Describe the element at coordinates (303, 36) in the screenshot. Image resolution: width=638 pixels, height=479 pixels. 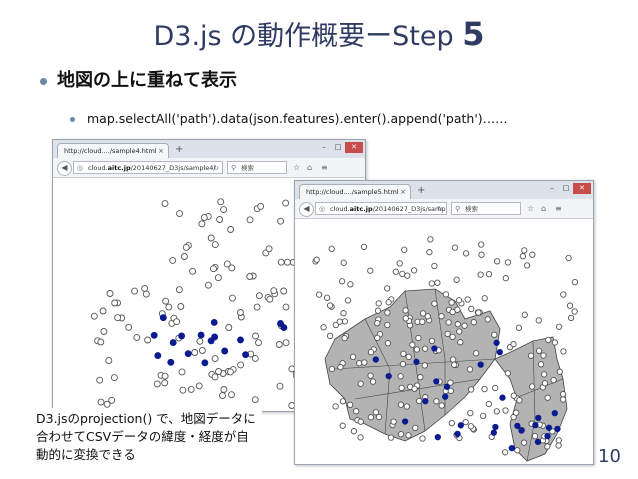
I see `slide-title-text: D3.js の動作概要ーStep` at that location.